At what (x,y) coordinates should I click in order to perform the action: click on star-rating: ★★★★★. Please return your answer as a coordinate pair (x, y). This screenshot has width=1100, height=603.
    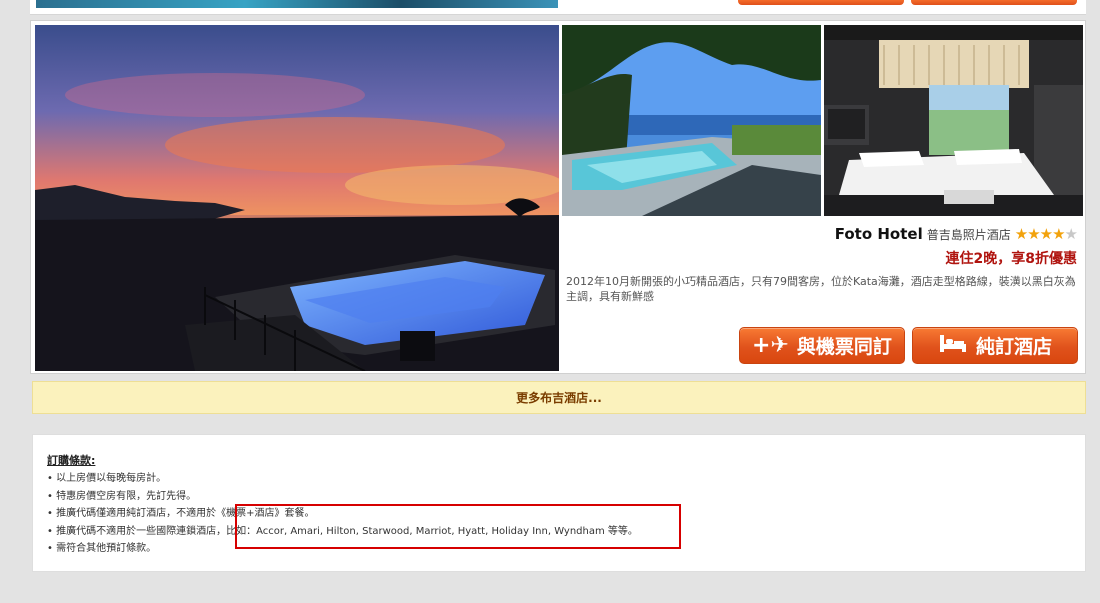
    Looking at the image, I should click on (1046, 234).